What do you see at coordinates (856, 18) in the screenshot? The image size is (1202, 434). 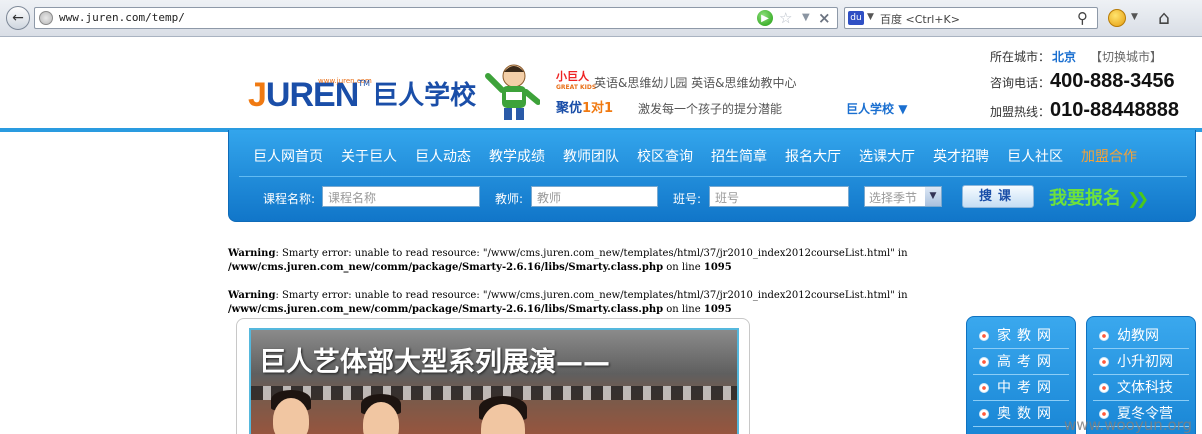 I see `baidu-icon: du` at bounding box center [856, 18].